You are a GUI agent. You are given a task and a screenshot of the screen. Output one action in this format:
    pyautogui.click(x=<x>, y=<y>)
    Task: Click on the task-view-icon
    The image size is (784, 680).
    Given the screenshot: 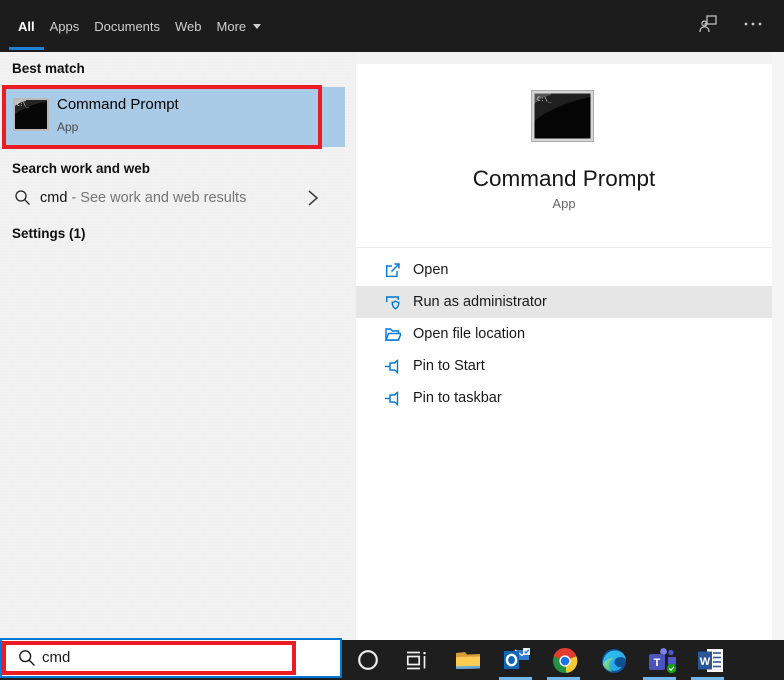 What is the action you would take?
    pyautogui.click(x=416, y=663)
    